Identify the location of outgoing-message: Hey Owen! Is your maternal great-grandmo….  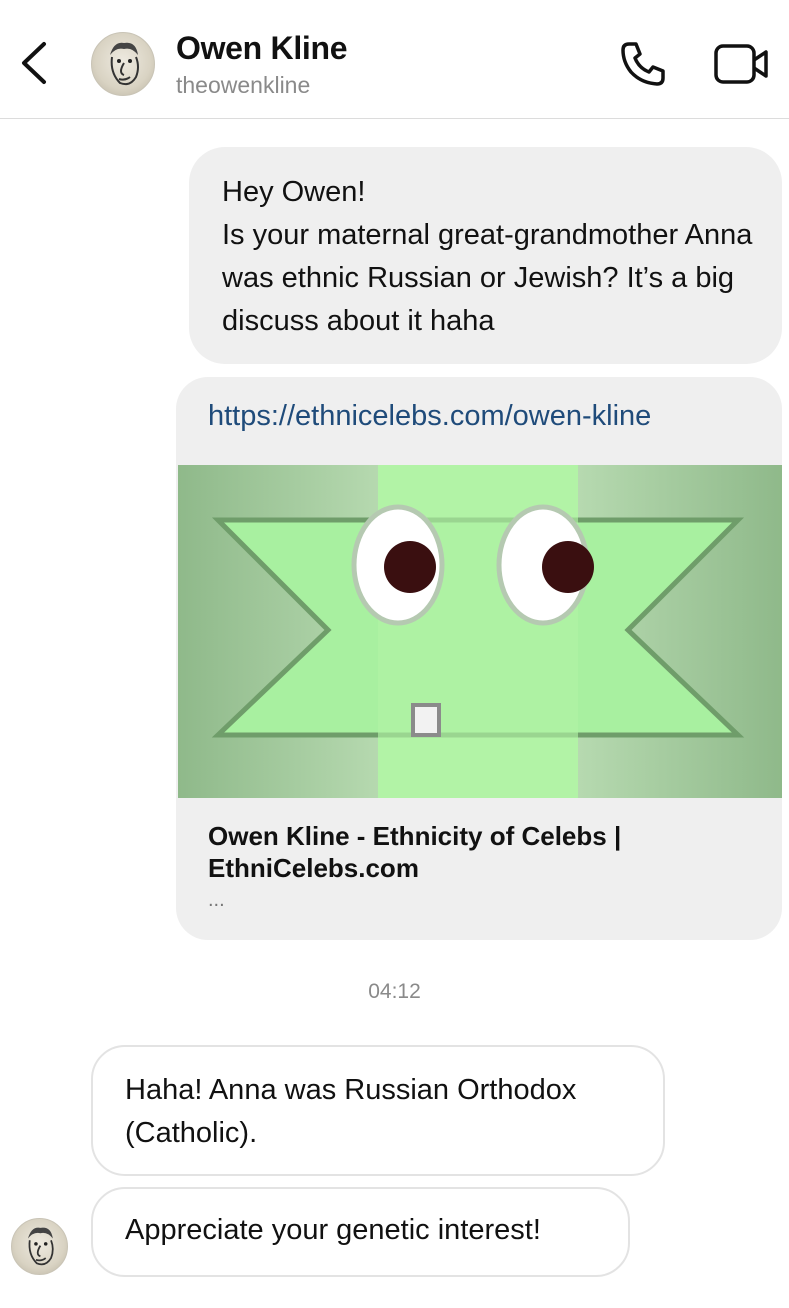
(485, 255).